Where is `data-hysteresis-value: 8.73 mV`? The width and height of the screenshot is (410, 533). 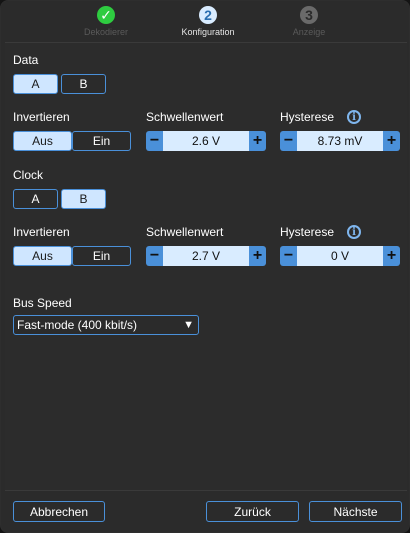
data-hysteresis-value: 8.73 mV is located at coordinates (340, 141).